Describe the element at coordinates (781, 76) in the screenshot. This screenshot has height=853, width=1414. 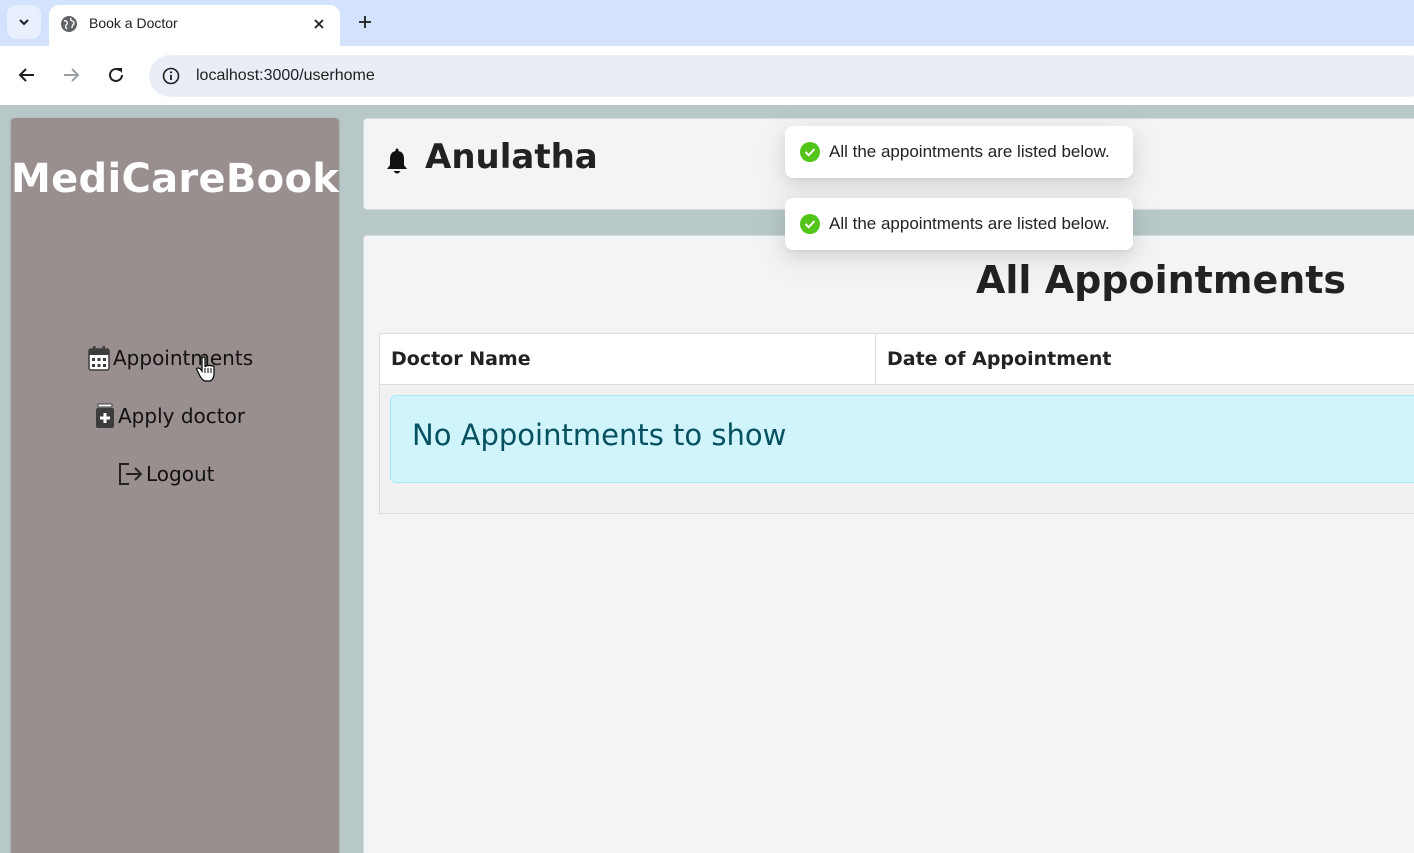
I see `address-bar: localhost:3000/userhome` at that location.